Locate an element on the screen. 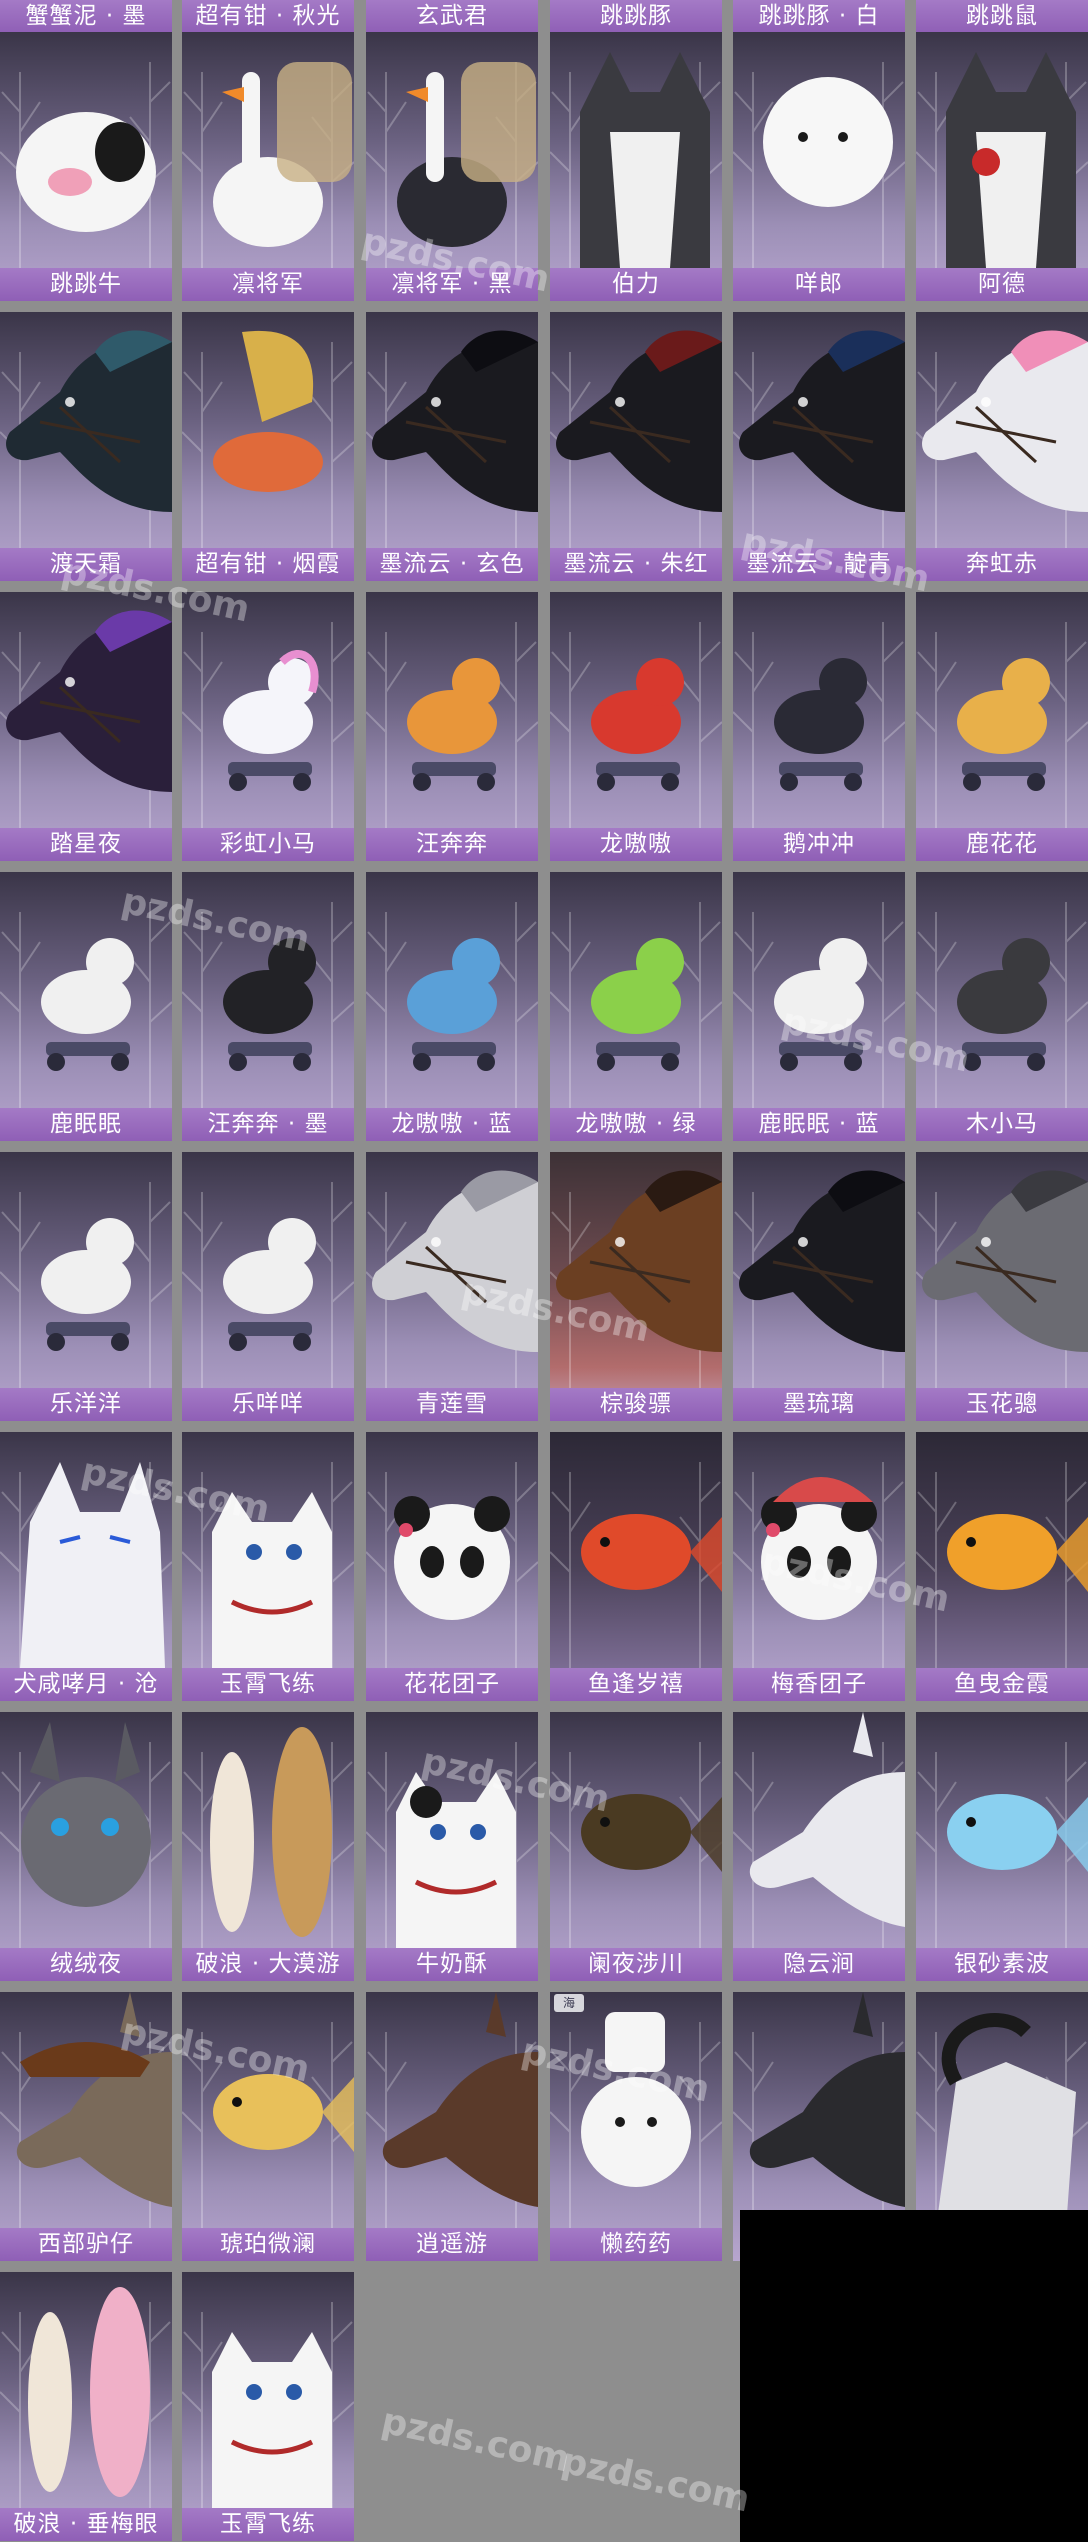 Image resolution: width=1088 pixels, height=2542 pixels. mount-card: 阿德 is located at coordinates (1002, 166).